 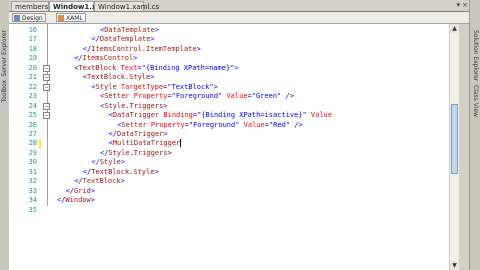 What do you see at coordinates (32, 171) in the screenshot?
I see `line-number: 31` at bounding box center [32, 171].